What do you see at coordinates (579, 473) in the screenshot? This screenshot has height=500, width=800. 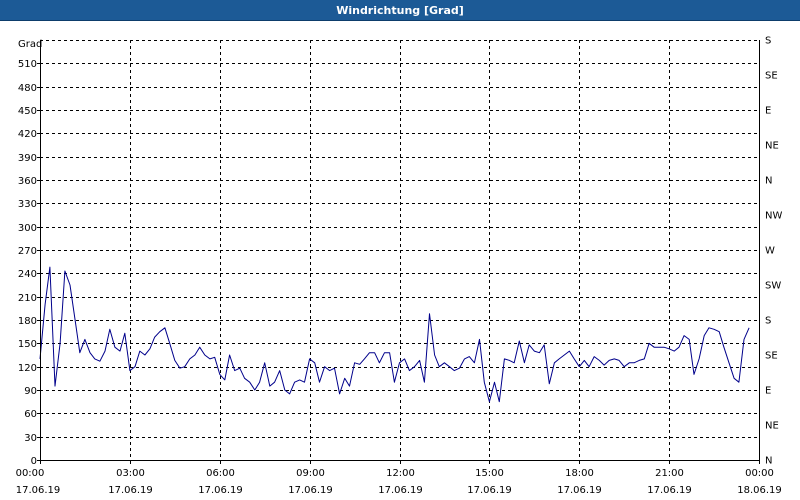 I see `x-tick-time: 18:00` at bounding box center [579, 473].